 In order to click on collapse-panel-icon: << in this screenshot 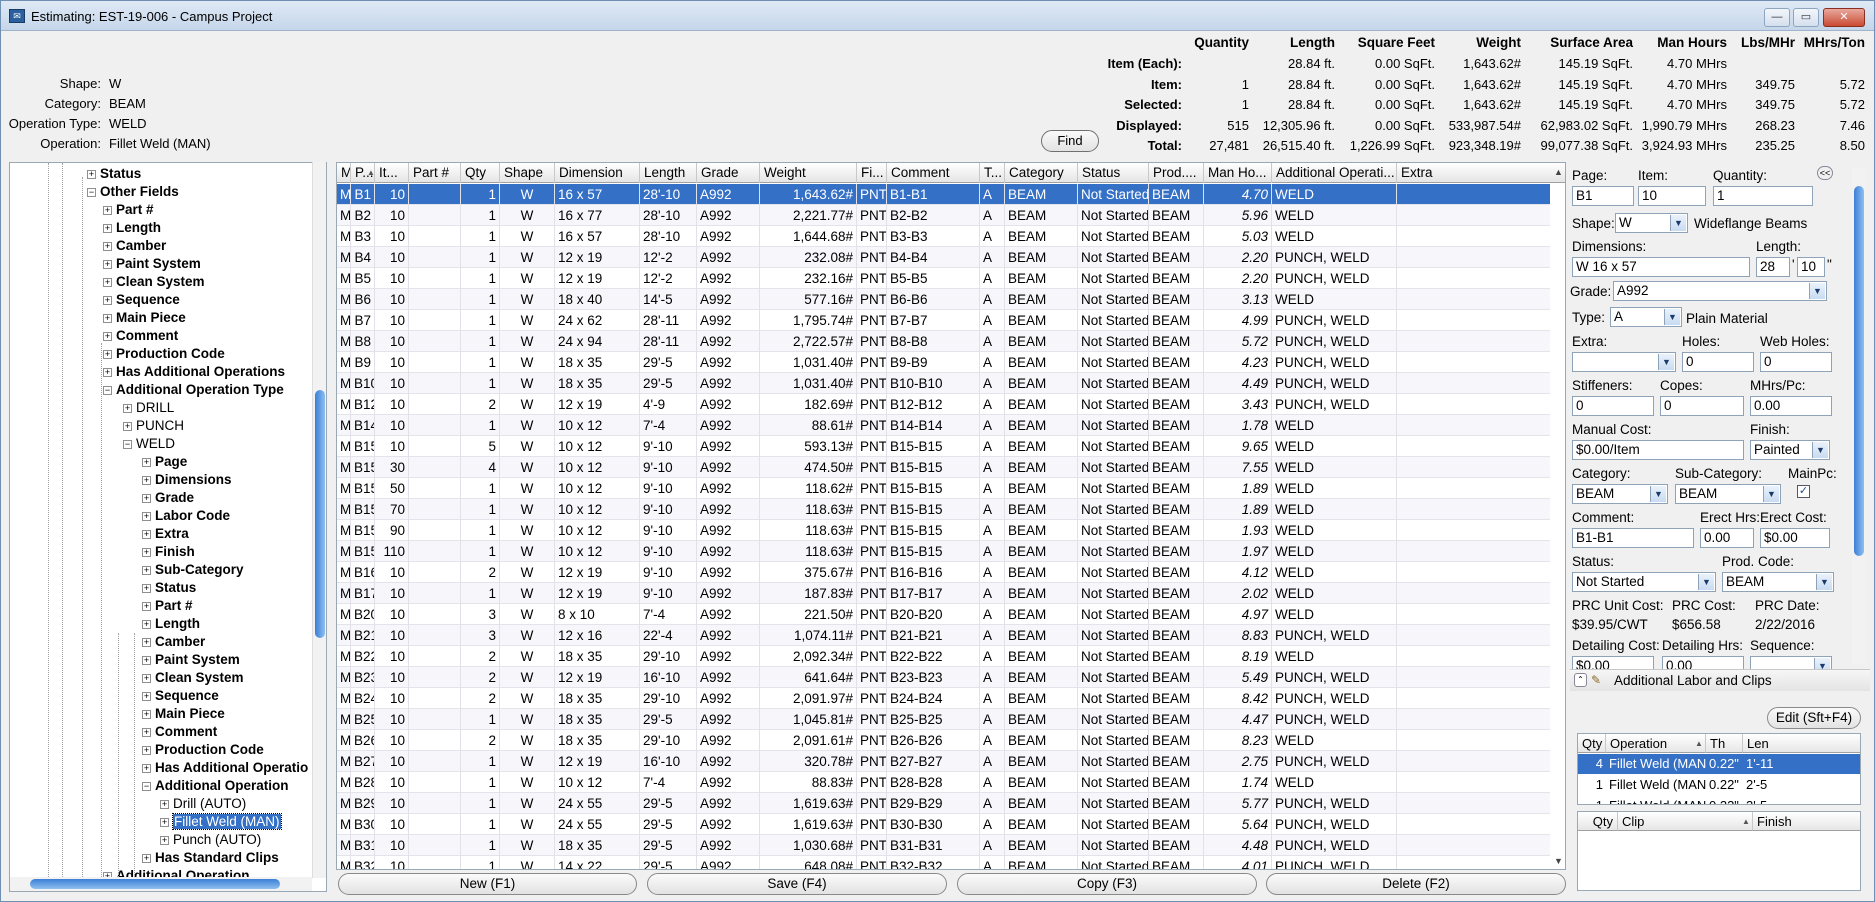, I will do `click(1825, 173)`.